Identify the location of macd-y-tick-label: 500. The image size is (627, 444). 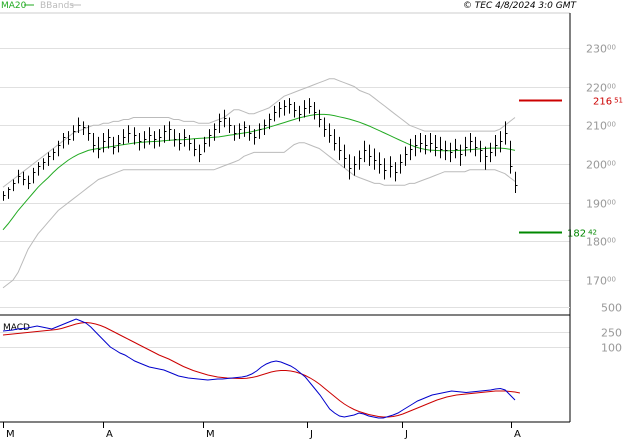
(611, 308).